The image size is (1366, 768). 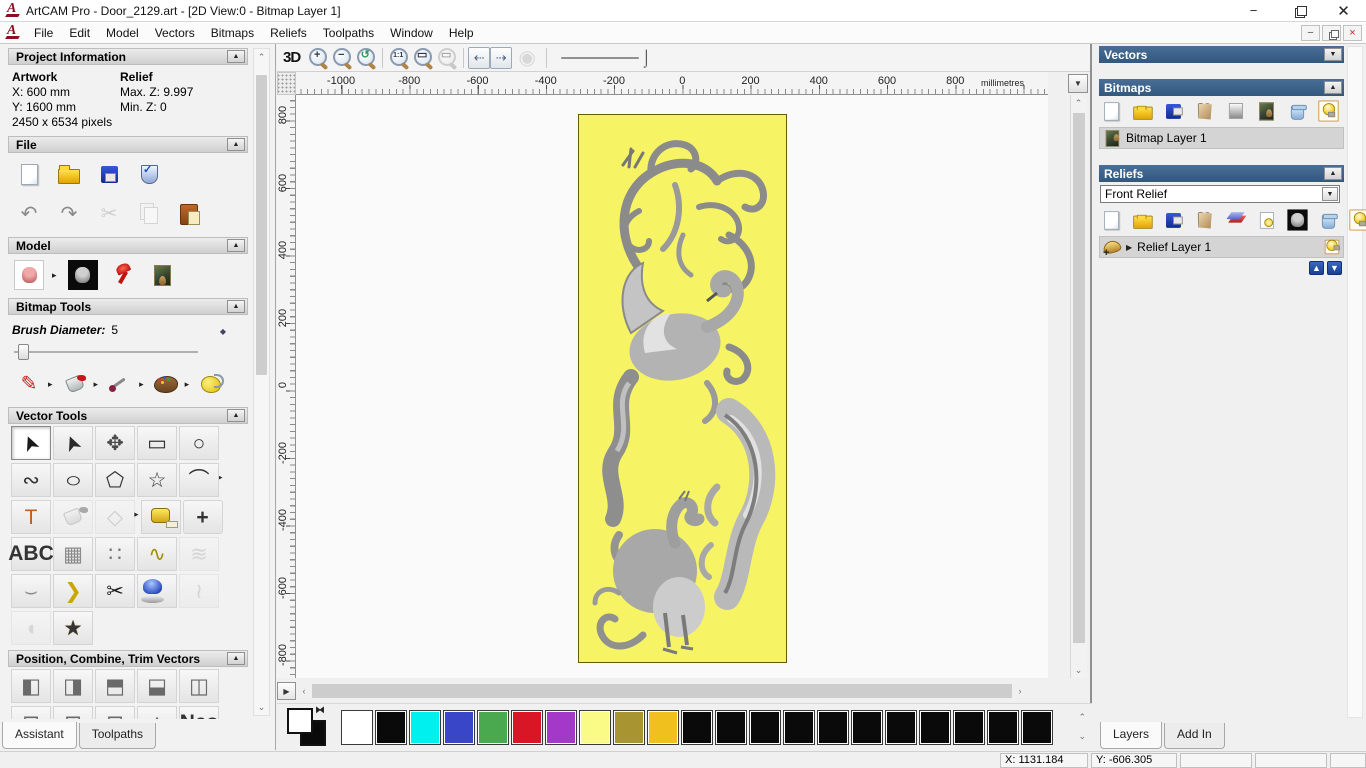 I want to click on offset-vectors-icon: ◇, so click(x=115, y=517).